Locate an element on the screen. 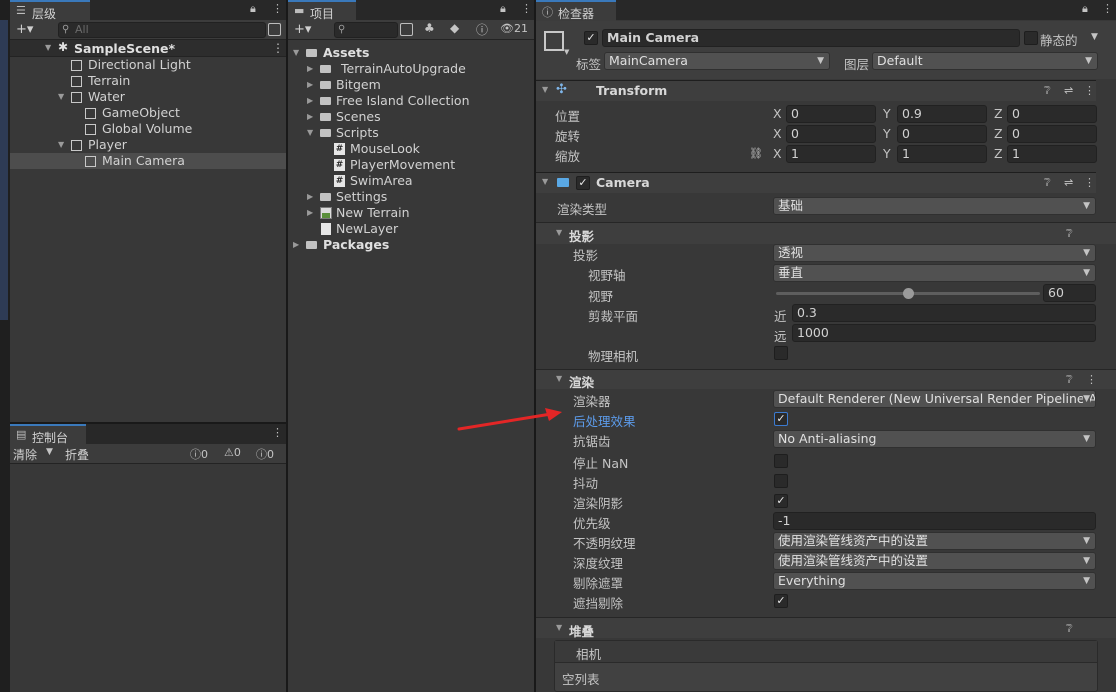 The height and width of the screenshot is (692, 1116). constrain-proportions-icon: ⛓︎ is located at coordinates (756, 153).